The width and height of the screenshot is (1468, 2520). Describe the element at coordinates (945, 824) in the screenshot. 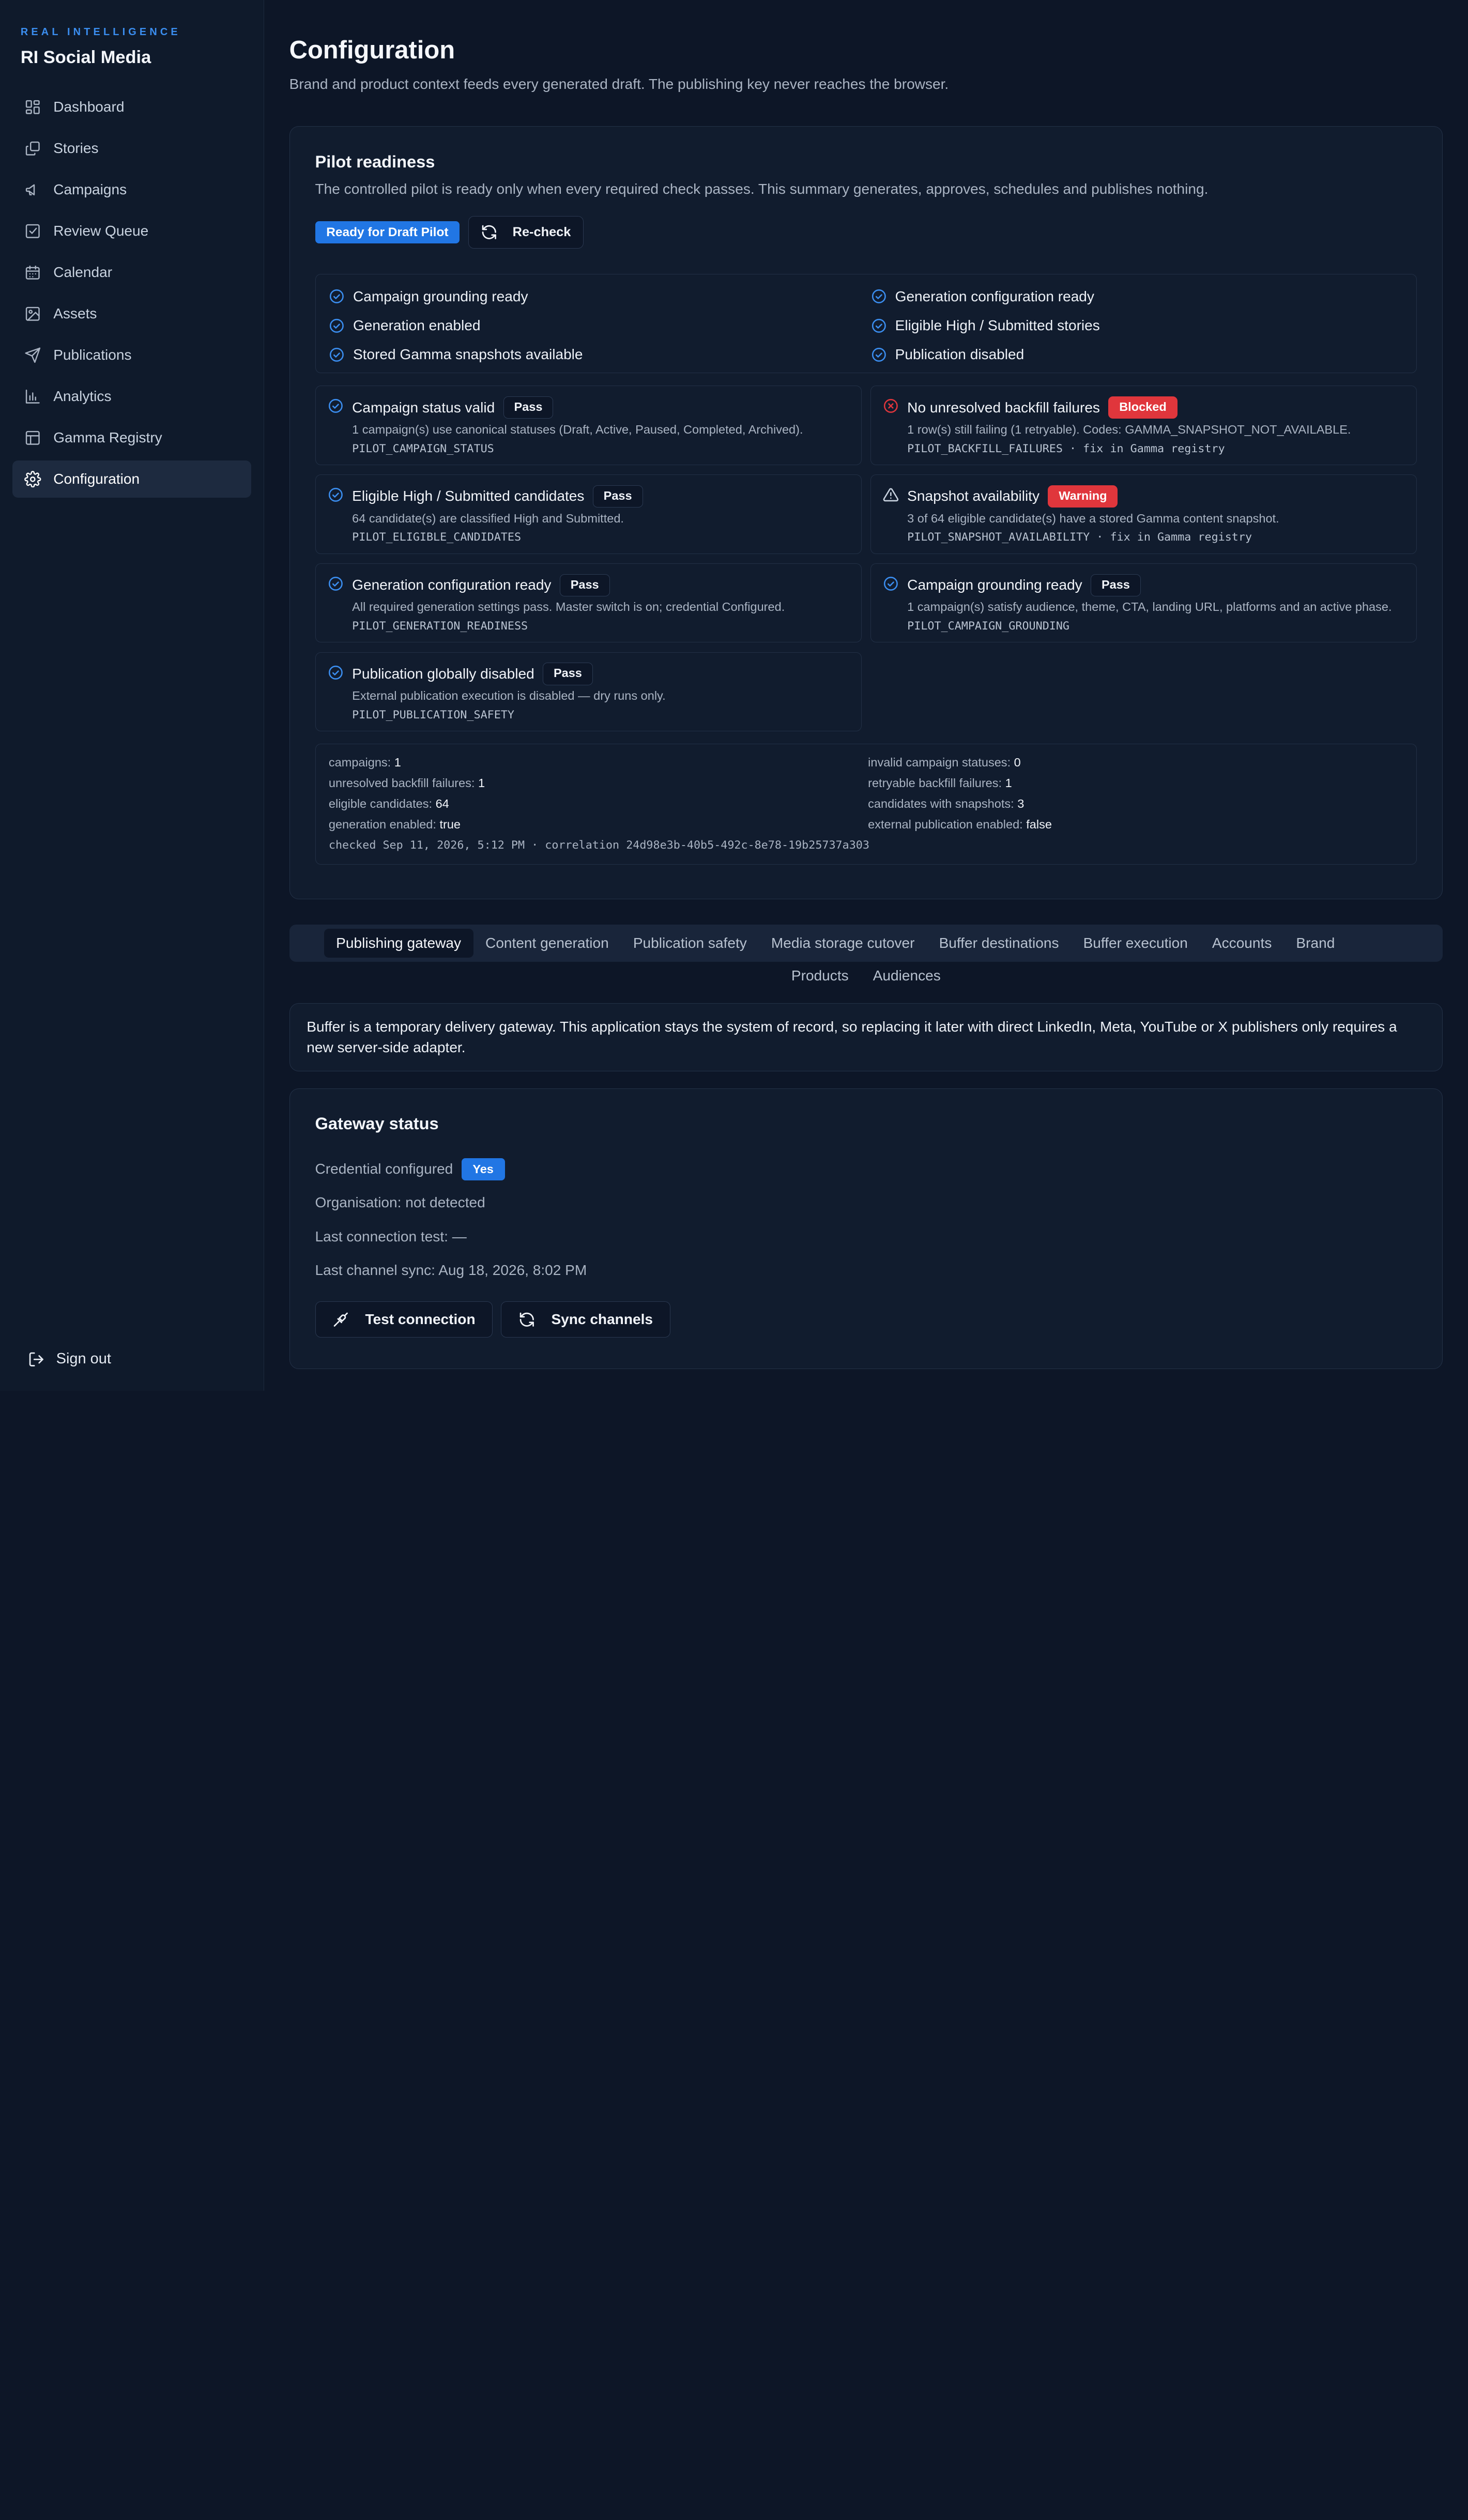

I see `stat-label: external publication enabled:` at that location.